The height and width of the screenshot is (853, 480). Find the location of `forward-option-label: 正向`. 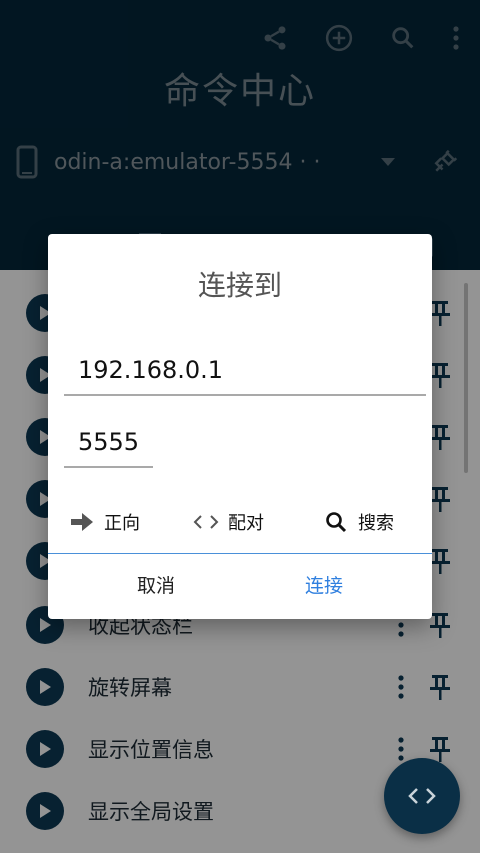

forward-option-label: 正向 is located at coordinates (122, 523).